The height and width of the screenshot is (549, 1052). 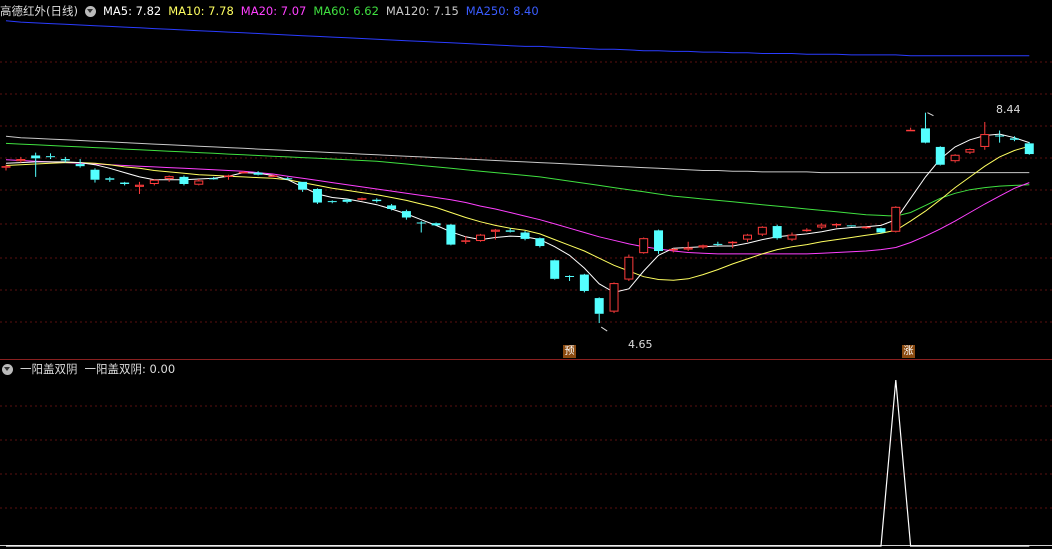 What do you see at coordinates (49, 369) in the screenshot?
I see `indicator-title: 一阳盖双阴` at bounding box center [49, 369].